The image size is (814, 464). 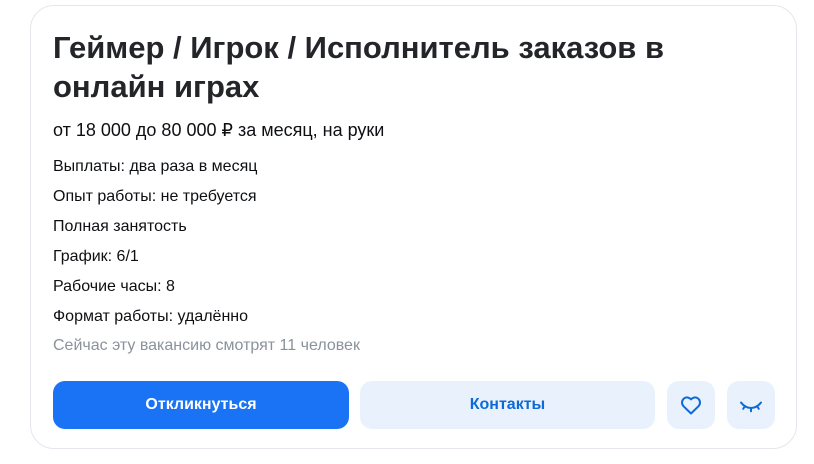 I want to click on fact-work-hours: Рабочие часы: 8, so click(x=114, y=286).